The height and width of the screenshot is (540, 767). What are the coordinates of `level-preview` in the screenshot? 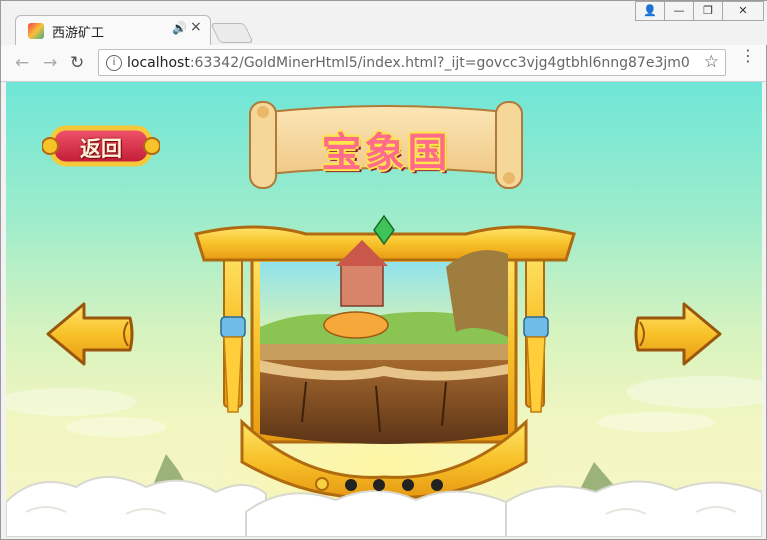 It's located at (384, 342).